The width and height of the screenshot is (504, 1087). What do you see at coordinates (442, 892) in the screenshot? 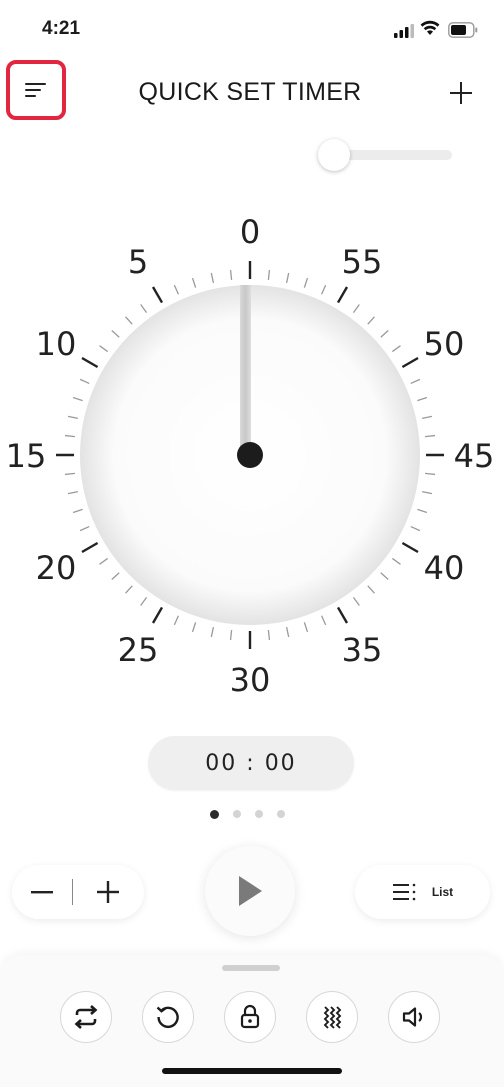
I see `list-label: List` at bounding box center [442, 892].